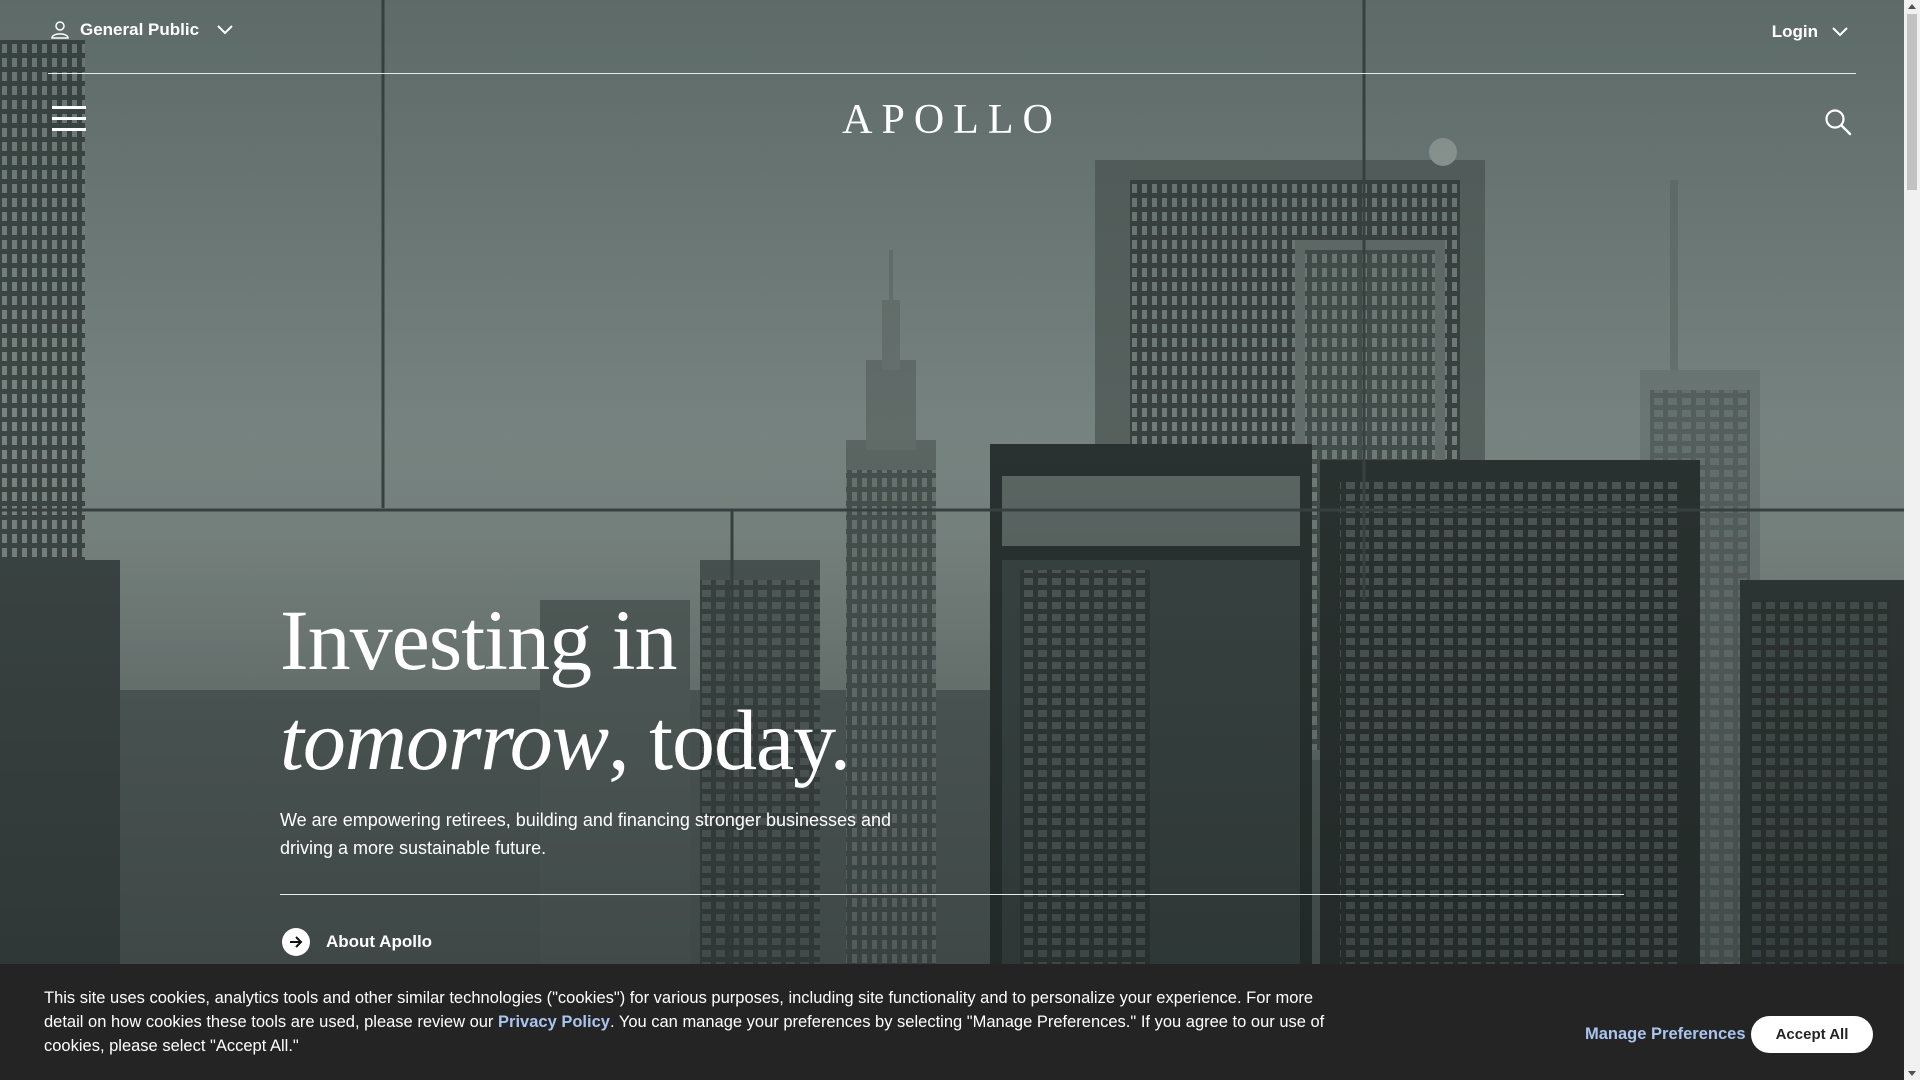  What do you see at coordinates (952, 120) in the screenshot?
I see `site-logo: APOLLO` at bounding box center [952, 120].